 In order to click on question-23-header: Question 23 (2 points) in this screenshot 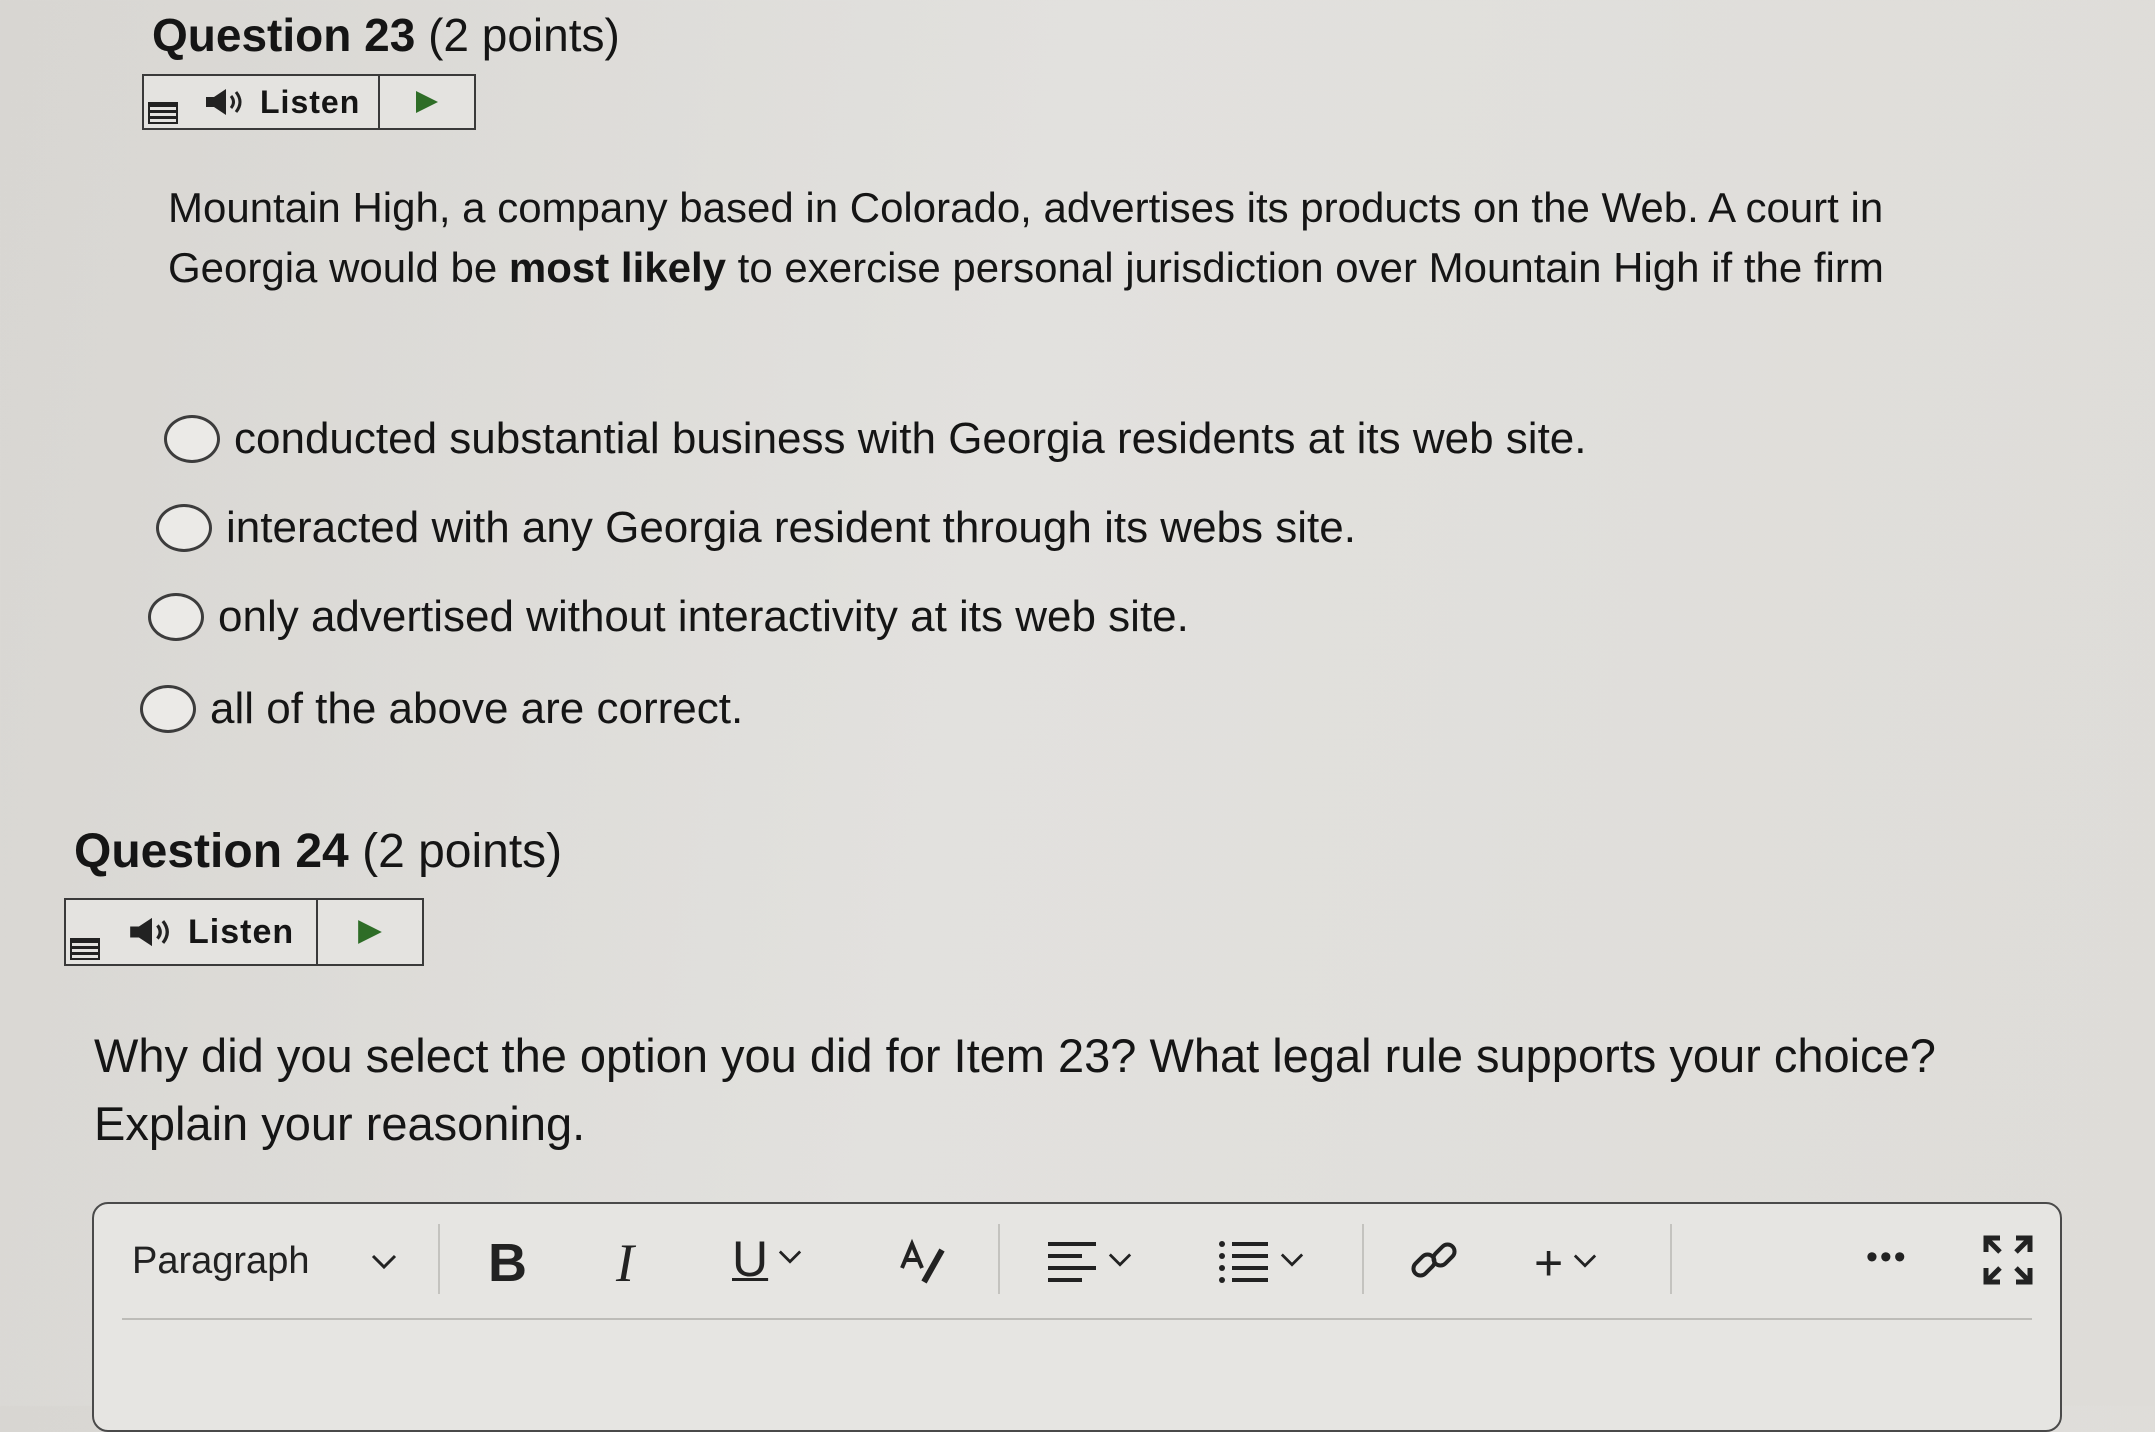, I will do `click(386, 35)`.